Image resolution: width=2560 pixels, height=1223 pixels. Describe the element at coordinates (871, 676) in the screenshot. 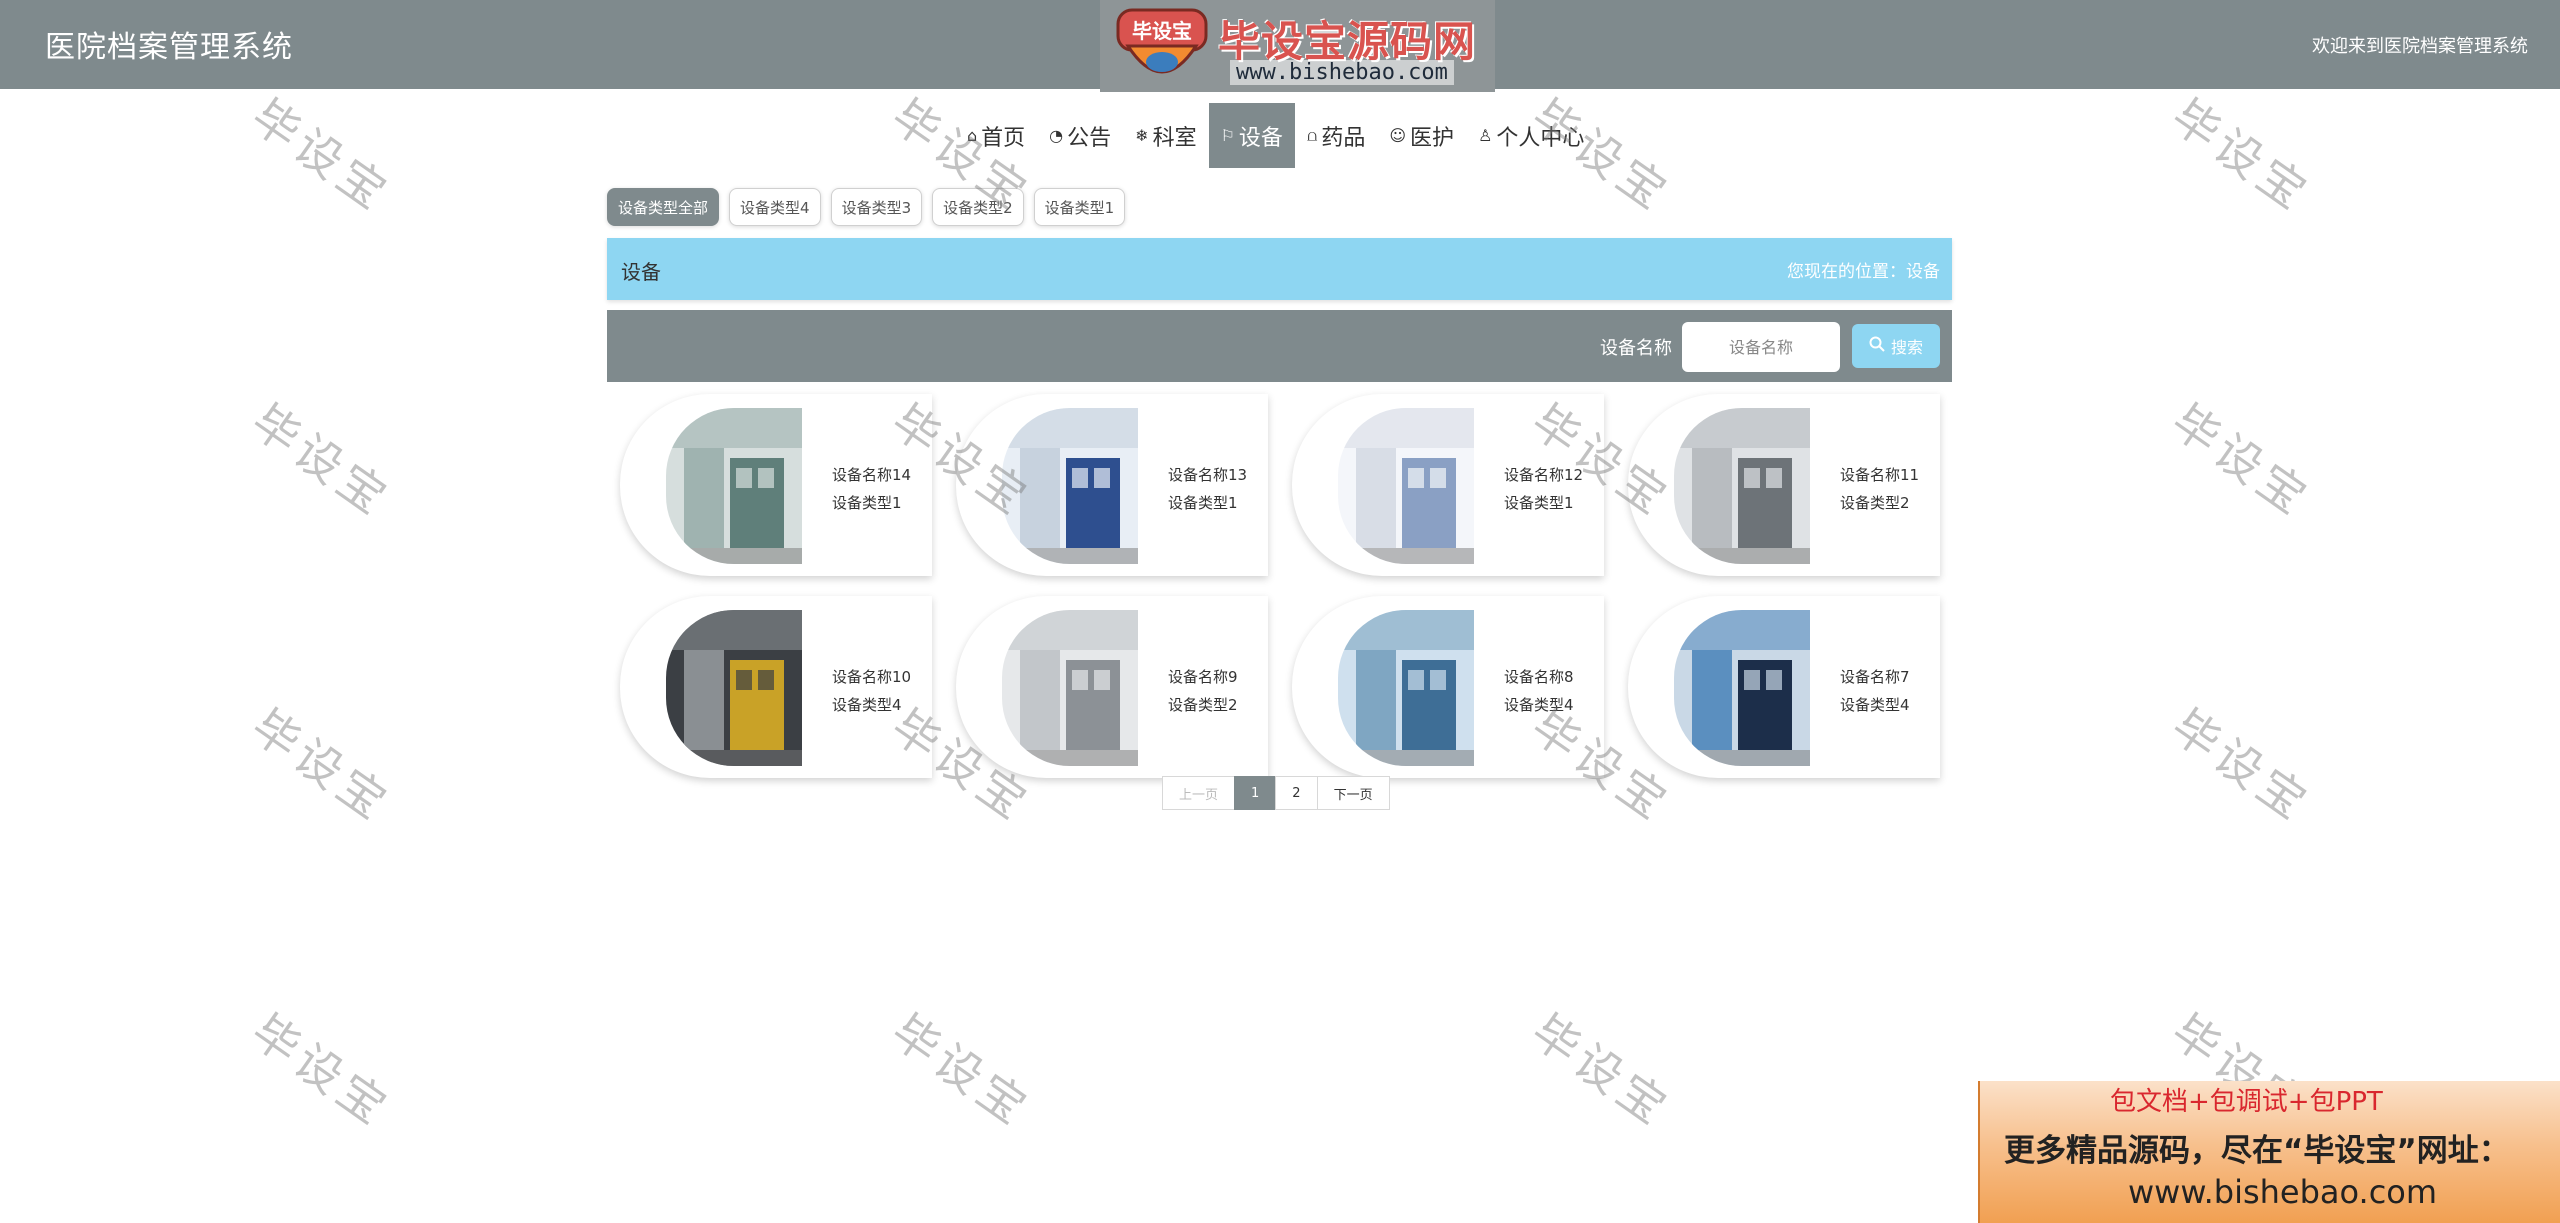

I see `equipment-name: 设备名称10` at that location.